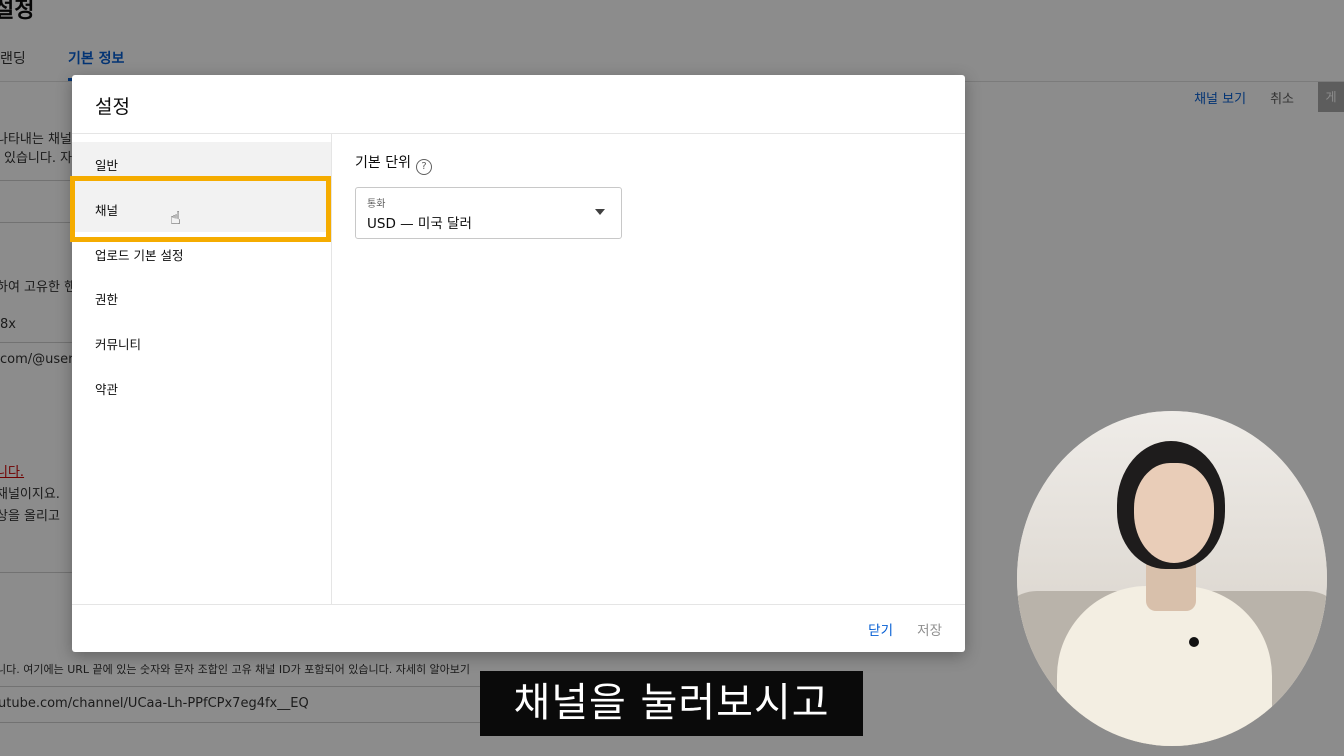 This screenshot has height=756, width=1344. What do you see at coordinates (175, 218) in the screenshot?
I see `hand-cursor-icon: ☝` at bounding box center [175, 218].